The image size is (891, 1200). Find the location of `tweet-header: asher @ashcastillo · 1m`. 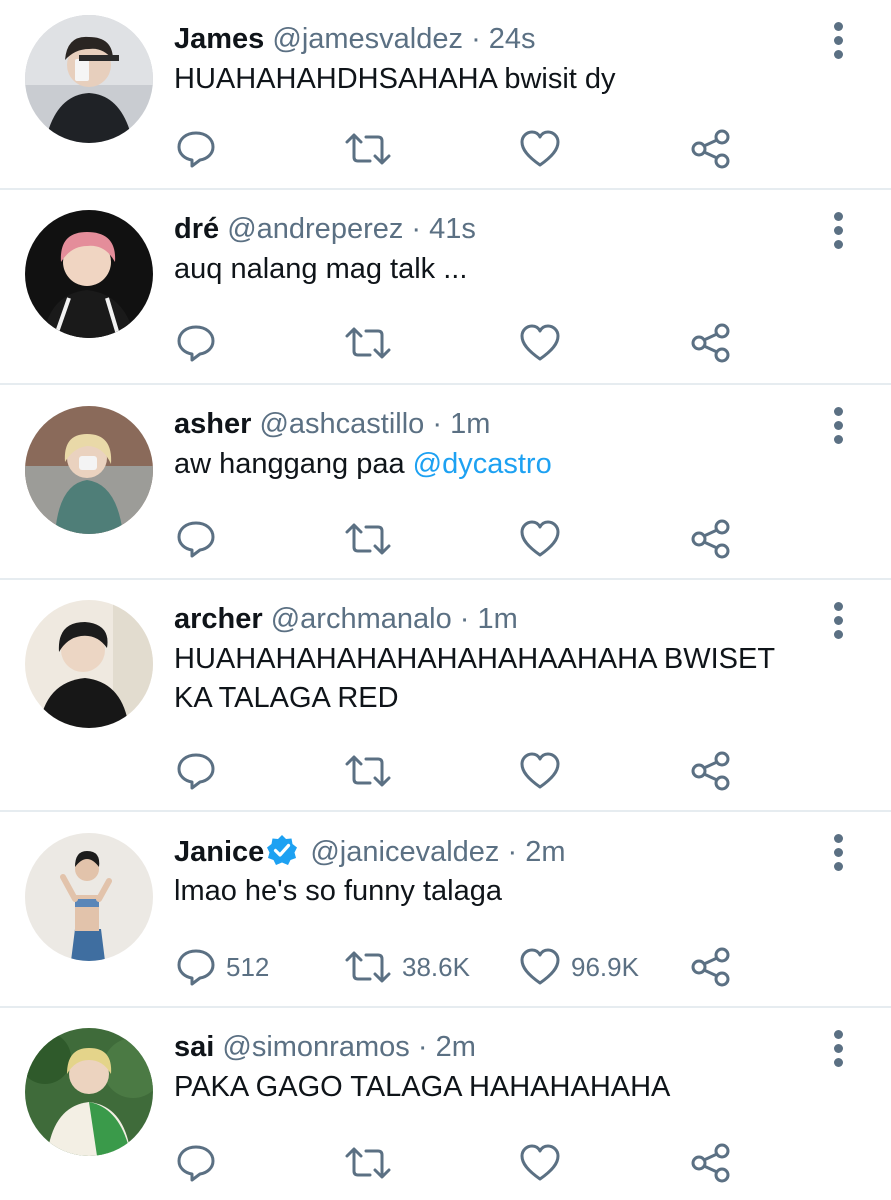

tweet-header: asher @ashcastillo · 1m is located at coordinates (332, 424).